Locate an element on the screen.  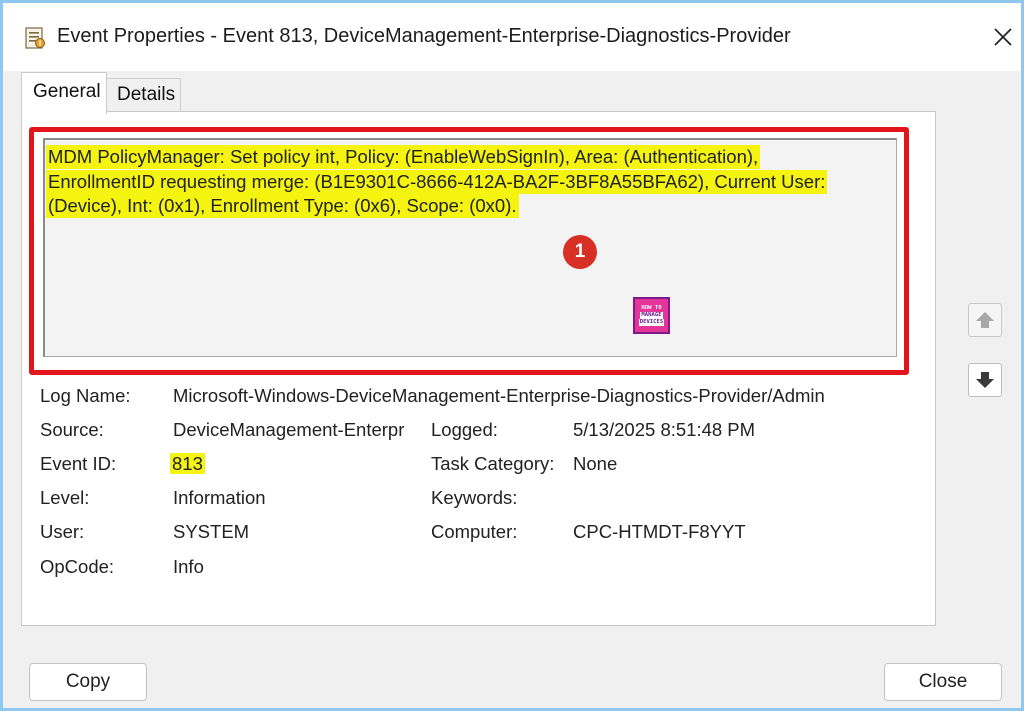
opcode-label: OpCode: is located at coordinates (77, 566).